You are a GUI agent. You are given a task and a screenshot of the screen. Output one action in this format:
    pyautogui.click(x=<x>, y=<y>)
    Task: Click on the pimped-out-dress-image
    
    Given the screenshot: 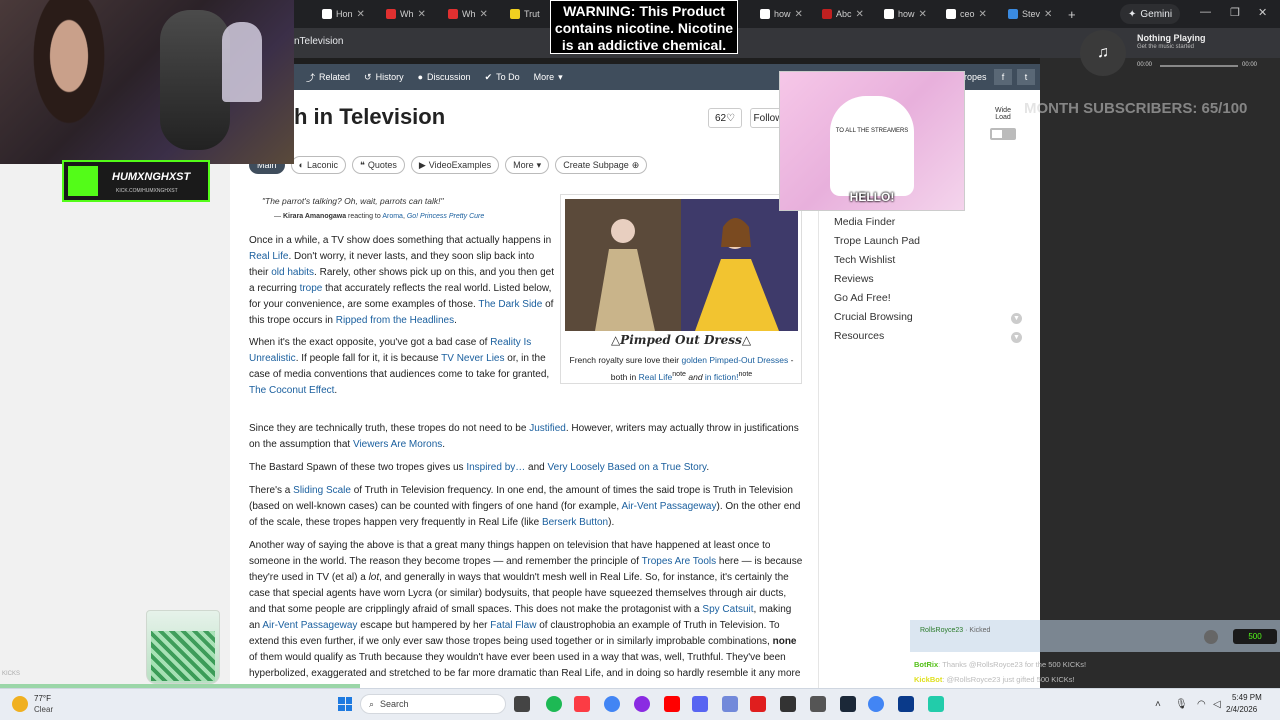 What is the action you would take?
    pyautogui.click(x=681, y=265)
    